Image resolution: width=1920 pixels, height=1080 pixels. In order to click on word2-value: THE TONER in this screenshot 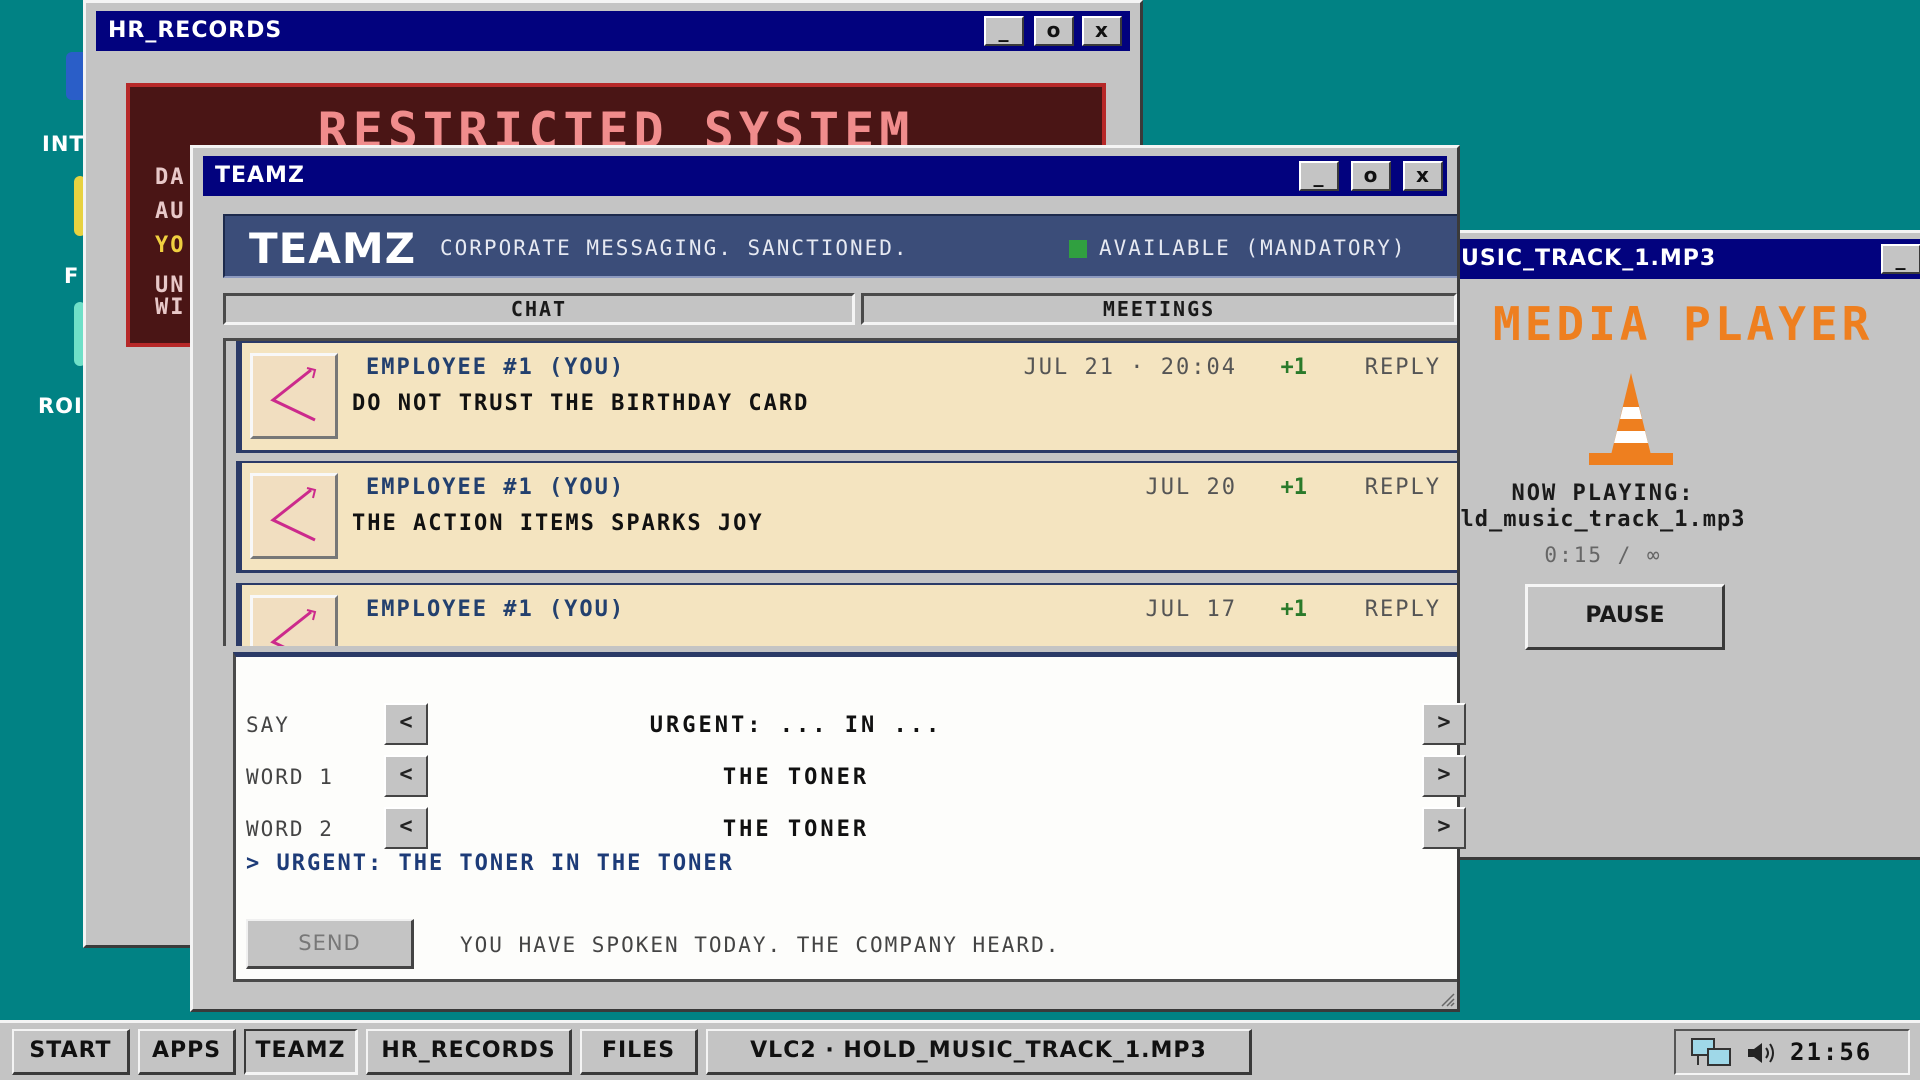, I will do `click(796, 829)`.